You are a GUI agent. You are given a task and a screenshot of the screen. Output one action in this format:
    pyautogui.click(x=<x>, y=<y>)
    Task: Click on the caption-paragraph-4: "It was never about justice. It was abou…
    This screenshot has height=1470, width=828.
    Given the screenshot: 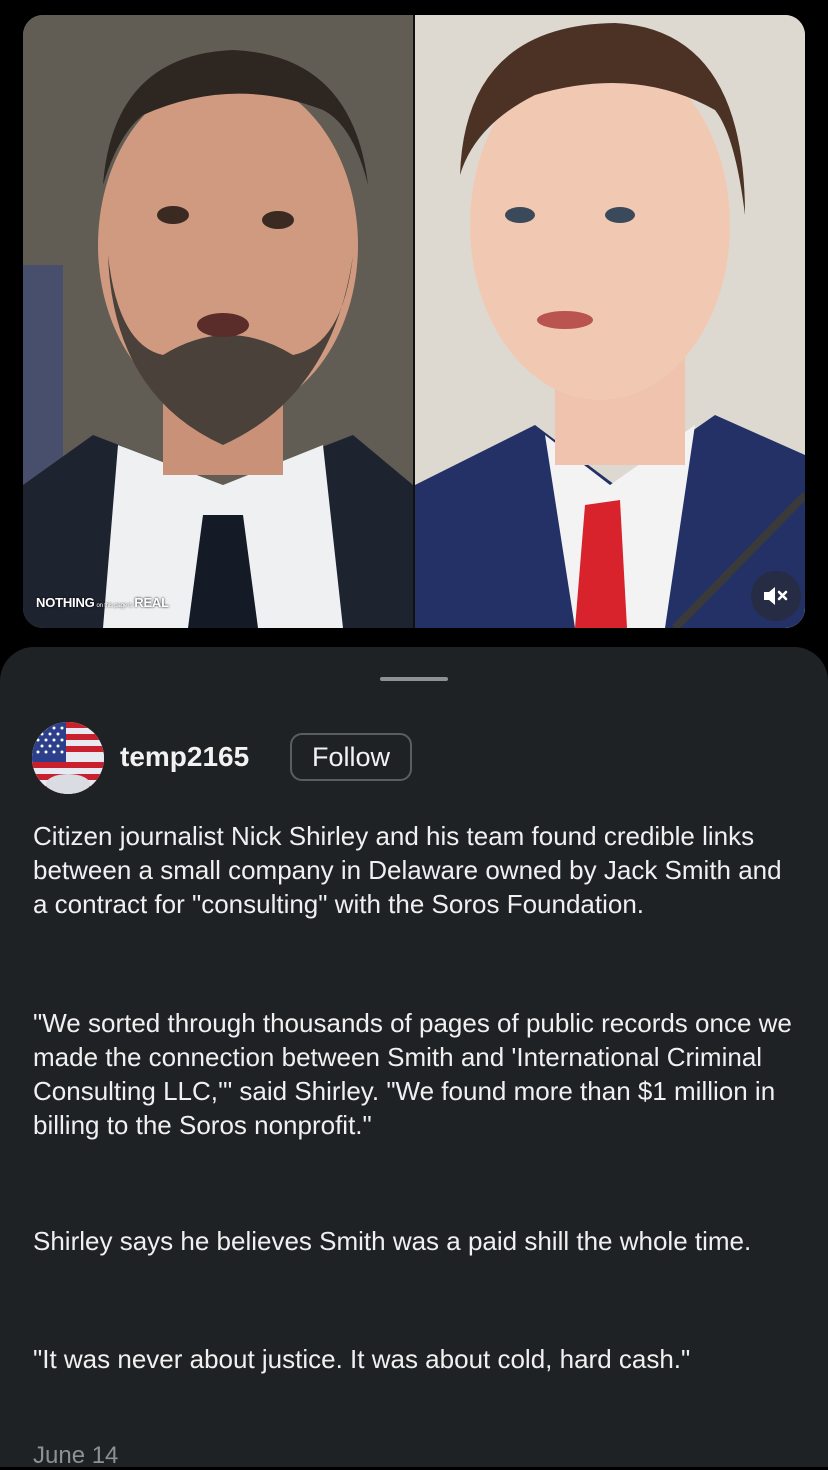 What is the action you would take?
    pyautogui.click(x=362, y=1359)
    